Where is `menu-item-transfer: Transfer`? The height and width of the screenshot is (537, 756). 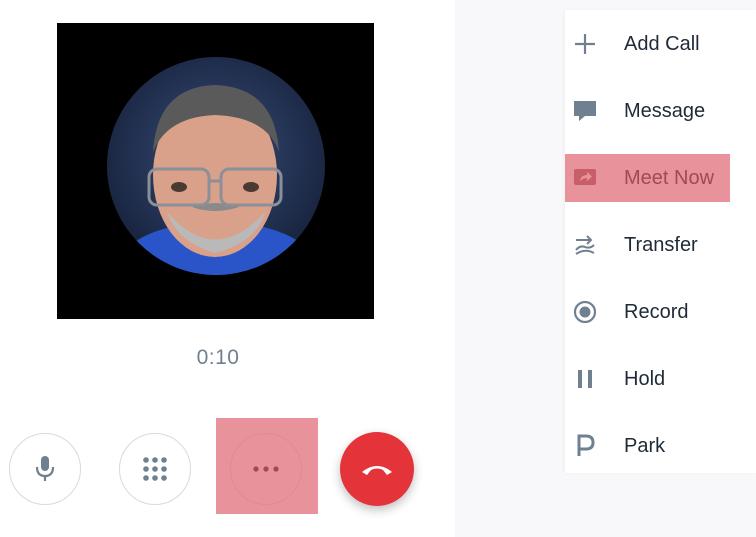 menu-item-transfer: Transfer is located at coordinates (660, 245).